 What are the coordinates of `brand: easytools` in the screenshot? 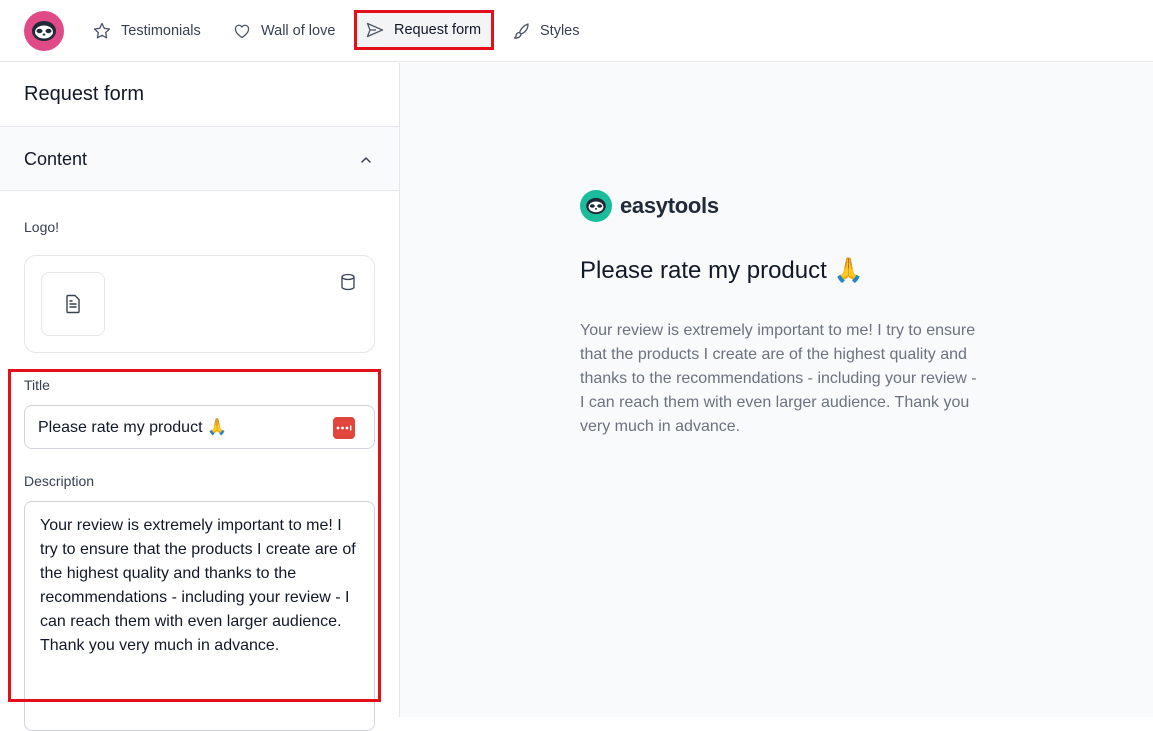 It's located at (649, 206).